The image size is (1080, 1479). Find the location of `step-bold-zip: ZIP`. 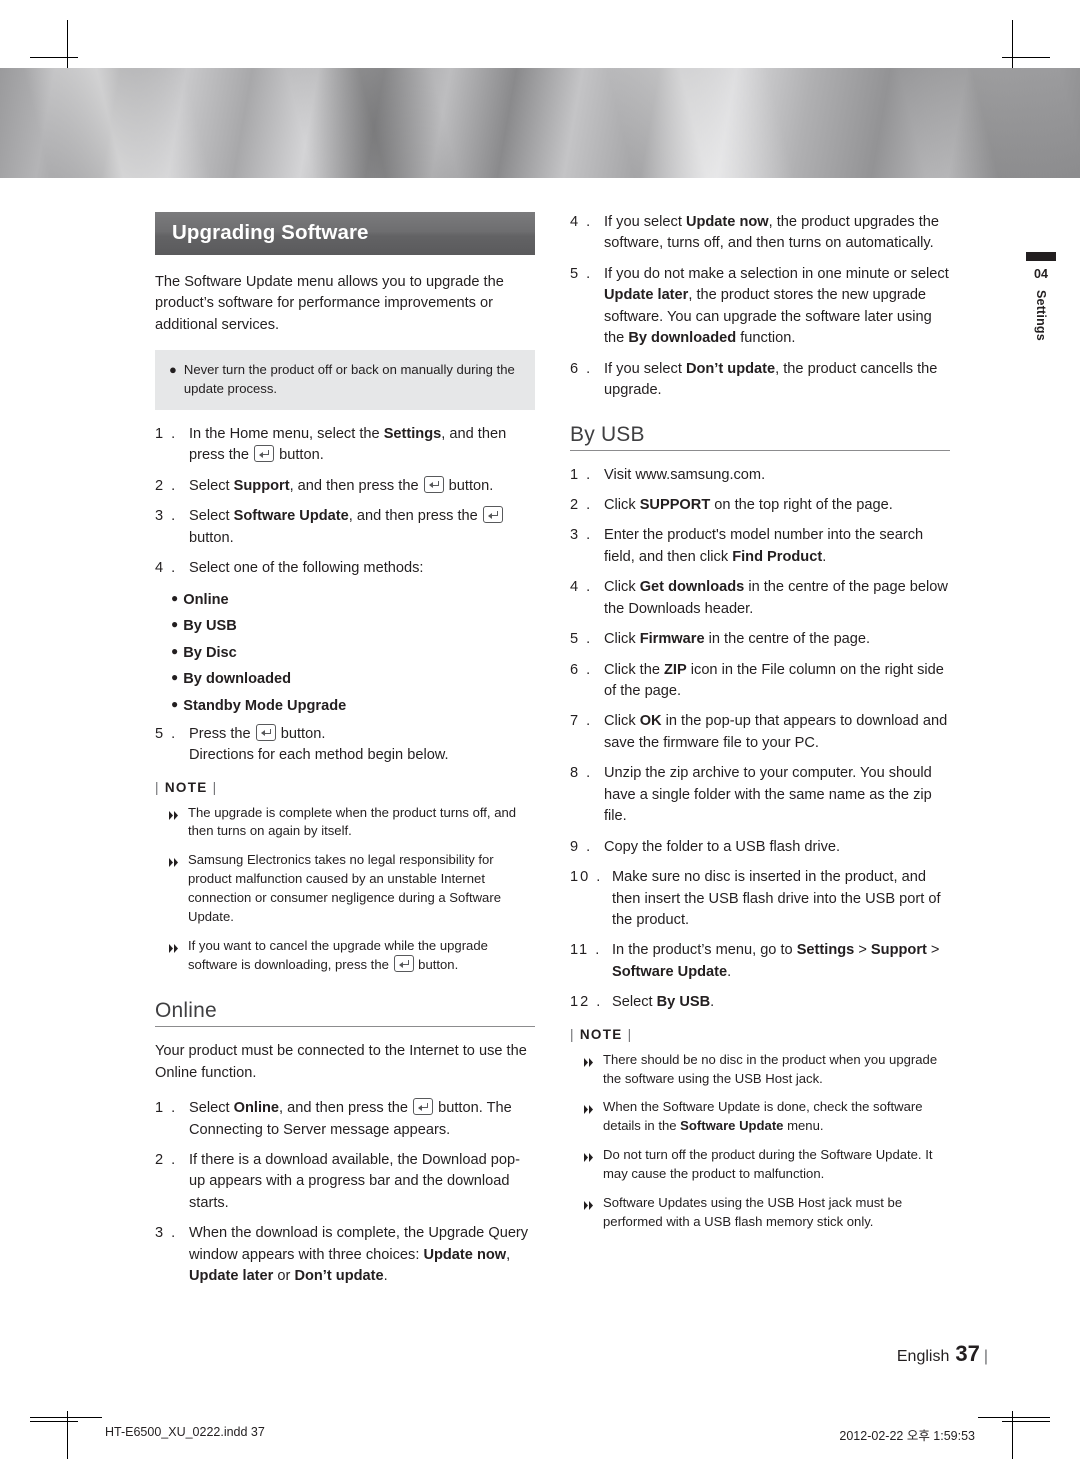

step-bold-zip: ZIP is located at coordinates (675, 669).